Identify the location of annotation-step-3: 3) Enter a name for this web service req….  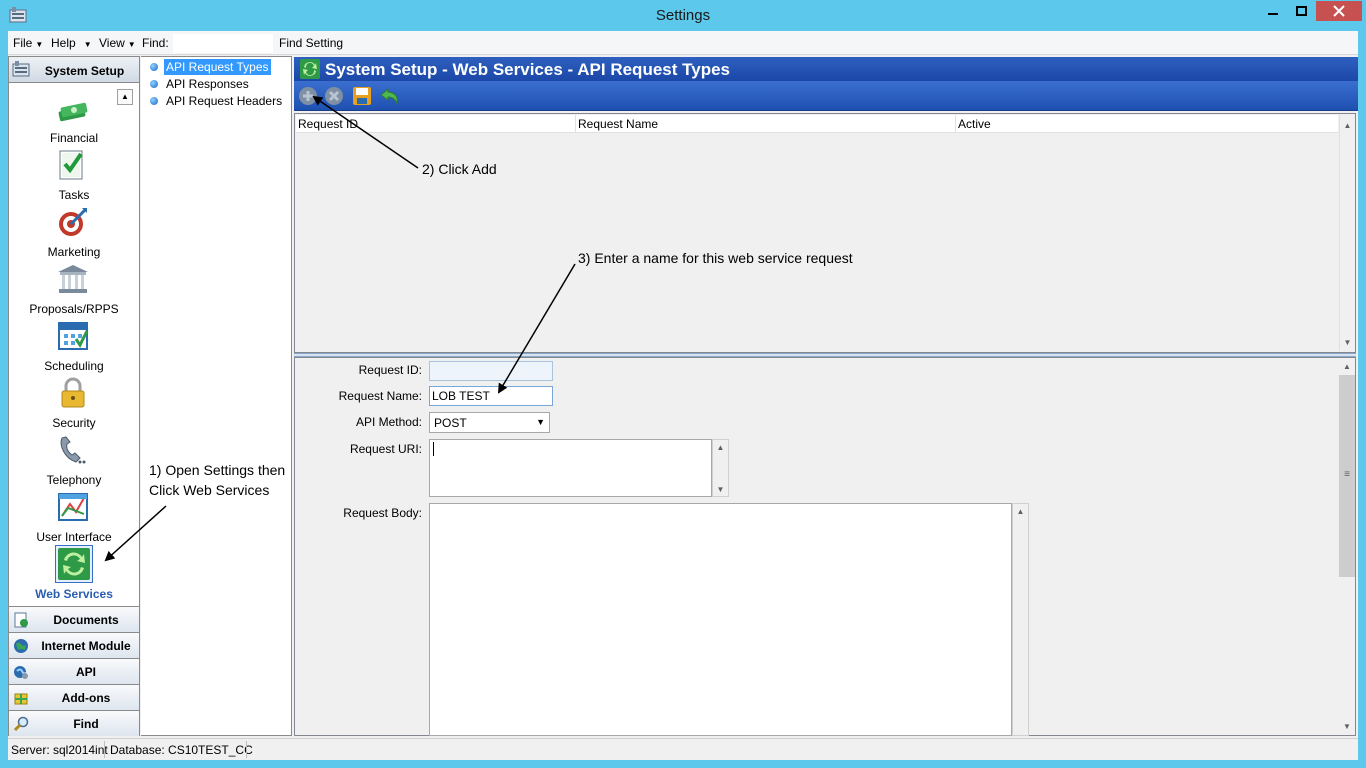
(715, 258).